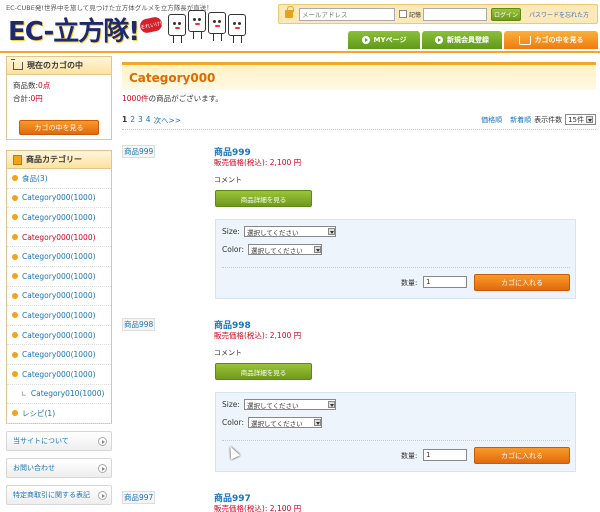 This screenshot has width=600, height=512. What do you see at coordinates (125, 119) in the screenshot?
I see `page-current: 1` at bounding box center [125, 119].